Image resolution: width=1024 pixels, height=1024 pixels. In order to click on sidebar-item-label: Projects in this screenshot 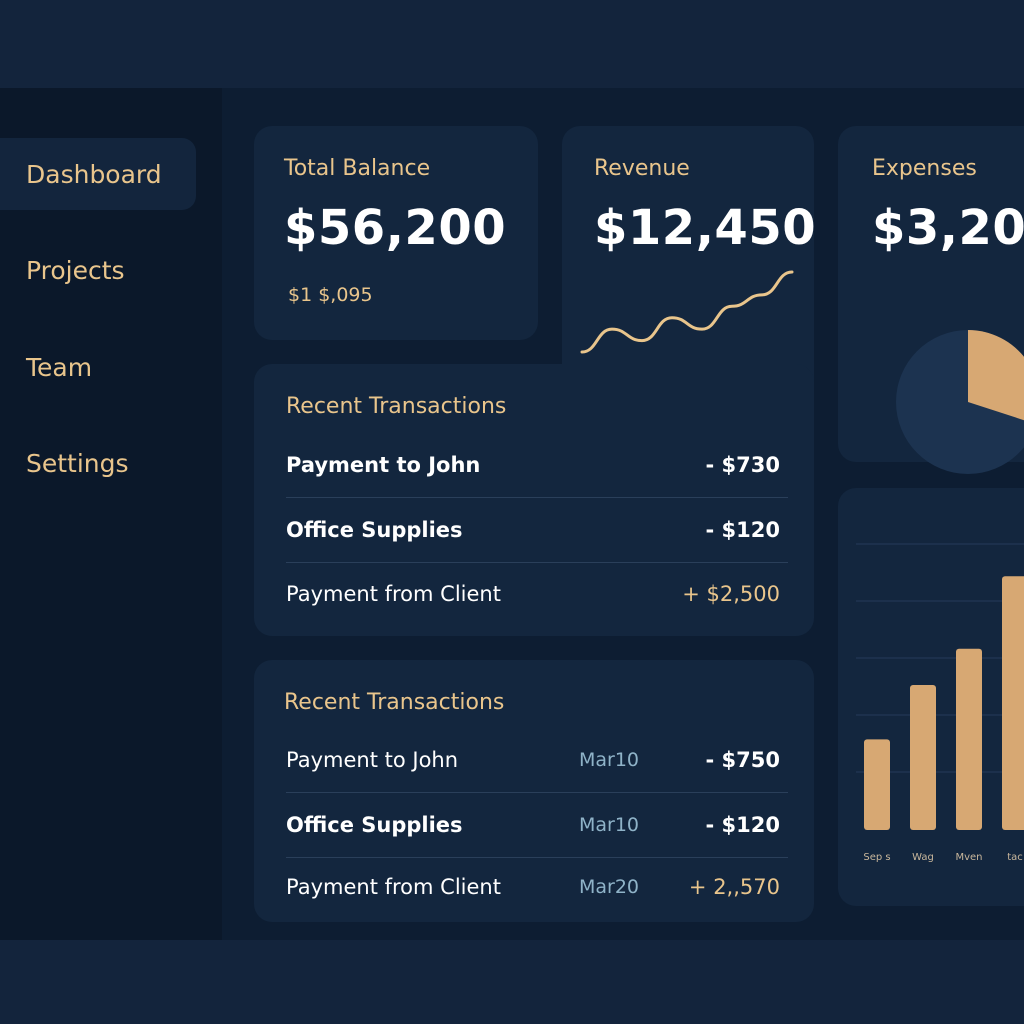, I will do `click(75, 270)`.